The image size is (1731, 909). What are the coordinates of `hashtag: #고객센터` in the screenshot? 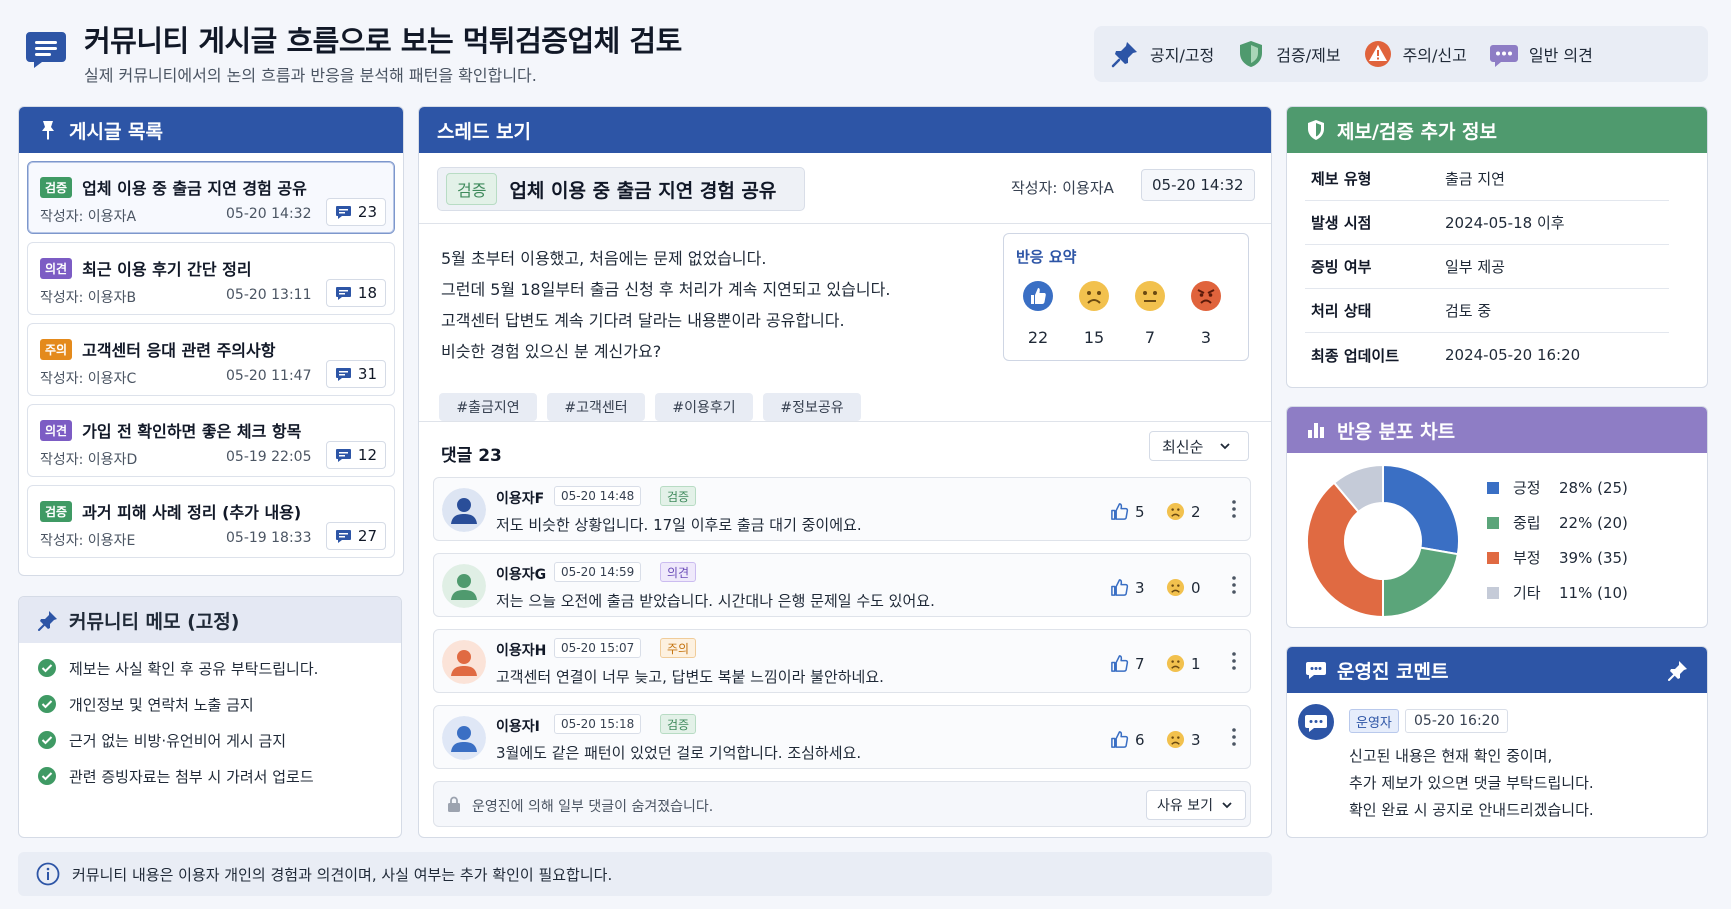 It's located at (596, 407).